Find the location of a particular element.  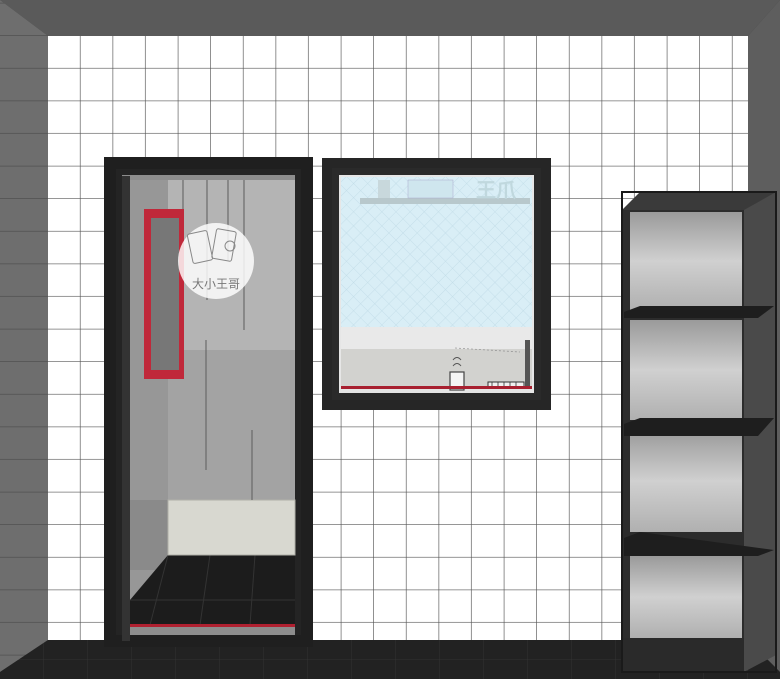

shelf-unit is located at coordinates (699, 432).